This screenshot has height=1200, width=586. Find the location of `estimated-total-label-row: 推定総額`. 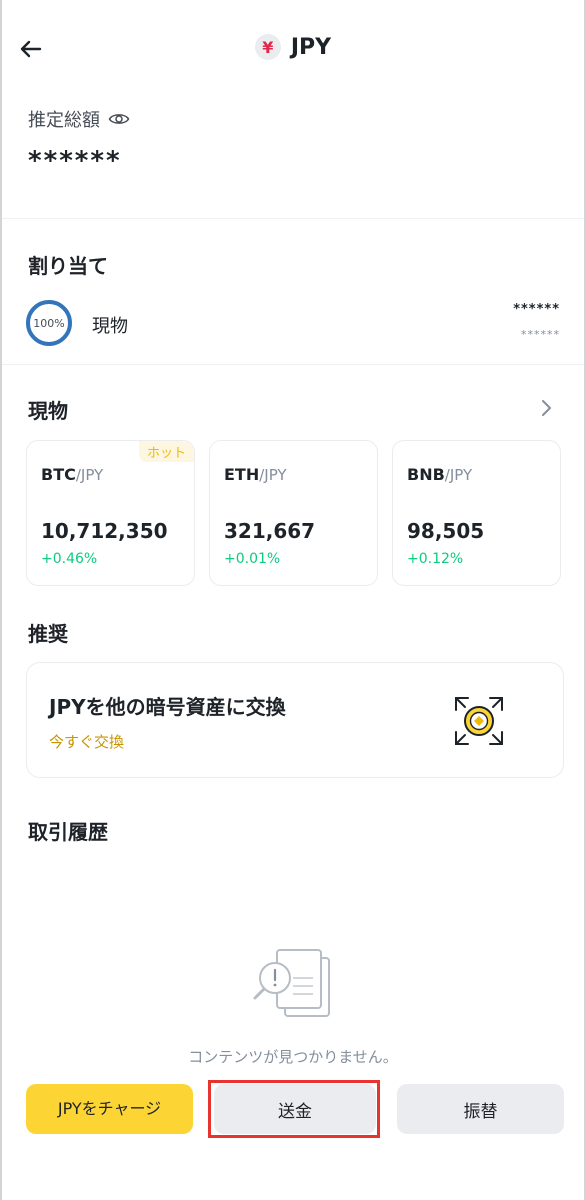

estimated-total-label-row: 推定総額 is located at coordinates (79, 119).